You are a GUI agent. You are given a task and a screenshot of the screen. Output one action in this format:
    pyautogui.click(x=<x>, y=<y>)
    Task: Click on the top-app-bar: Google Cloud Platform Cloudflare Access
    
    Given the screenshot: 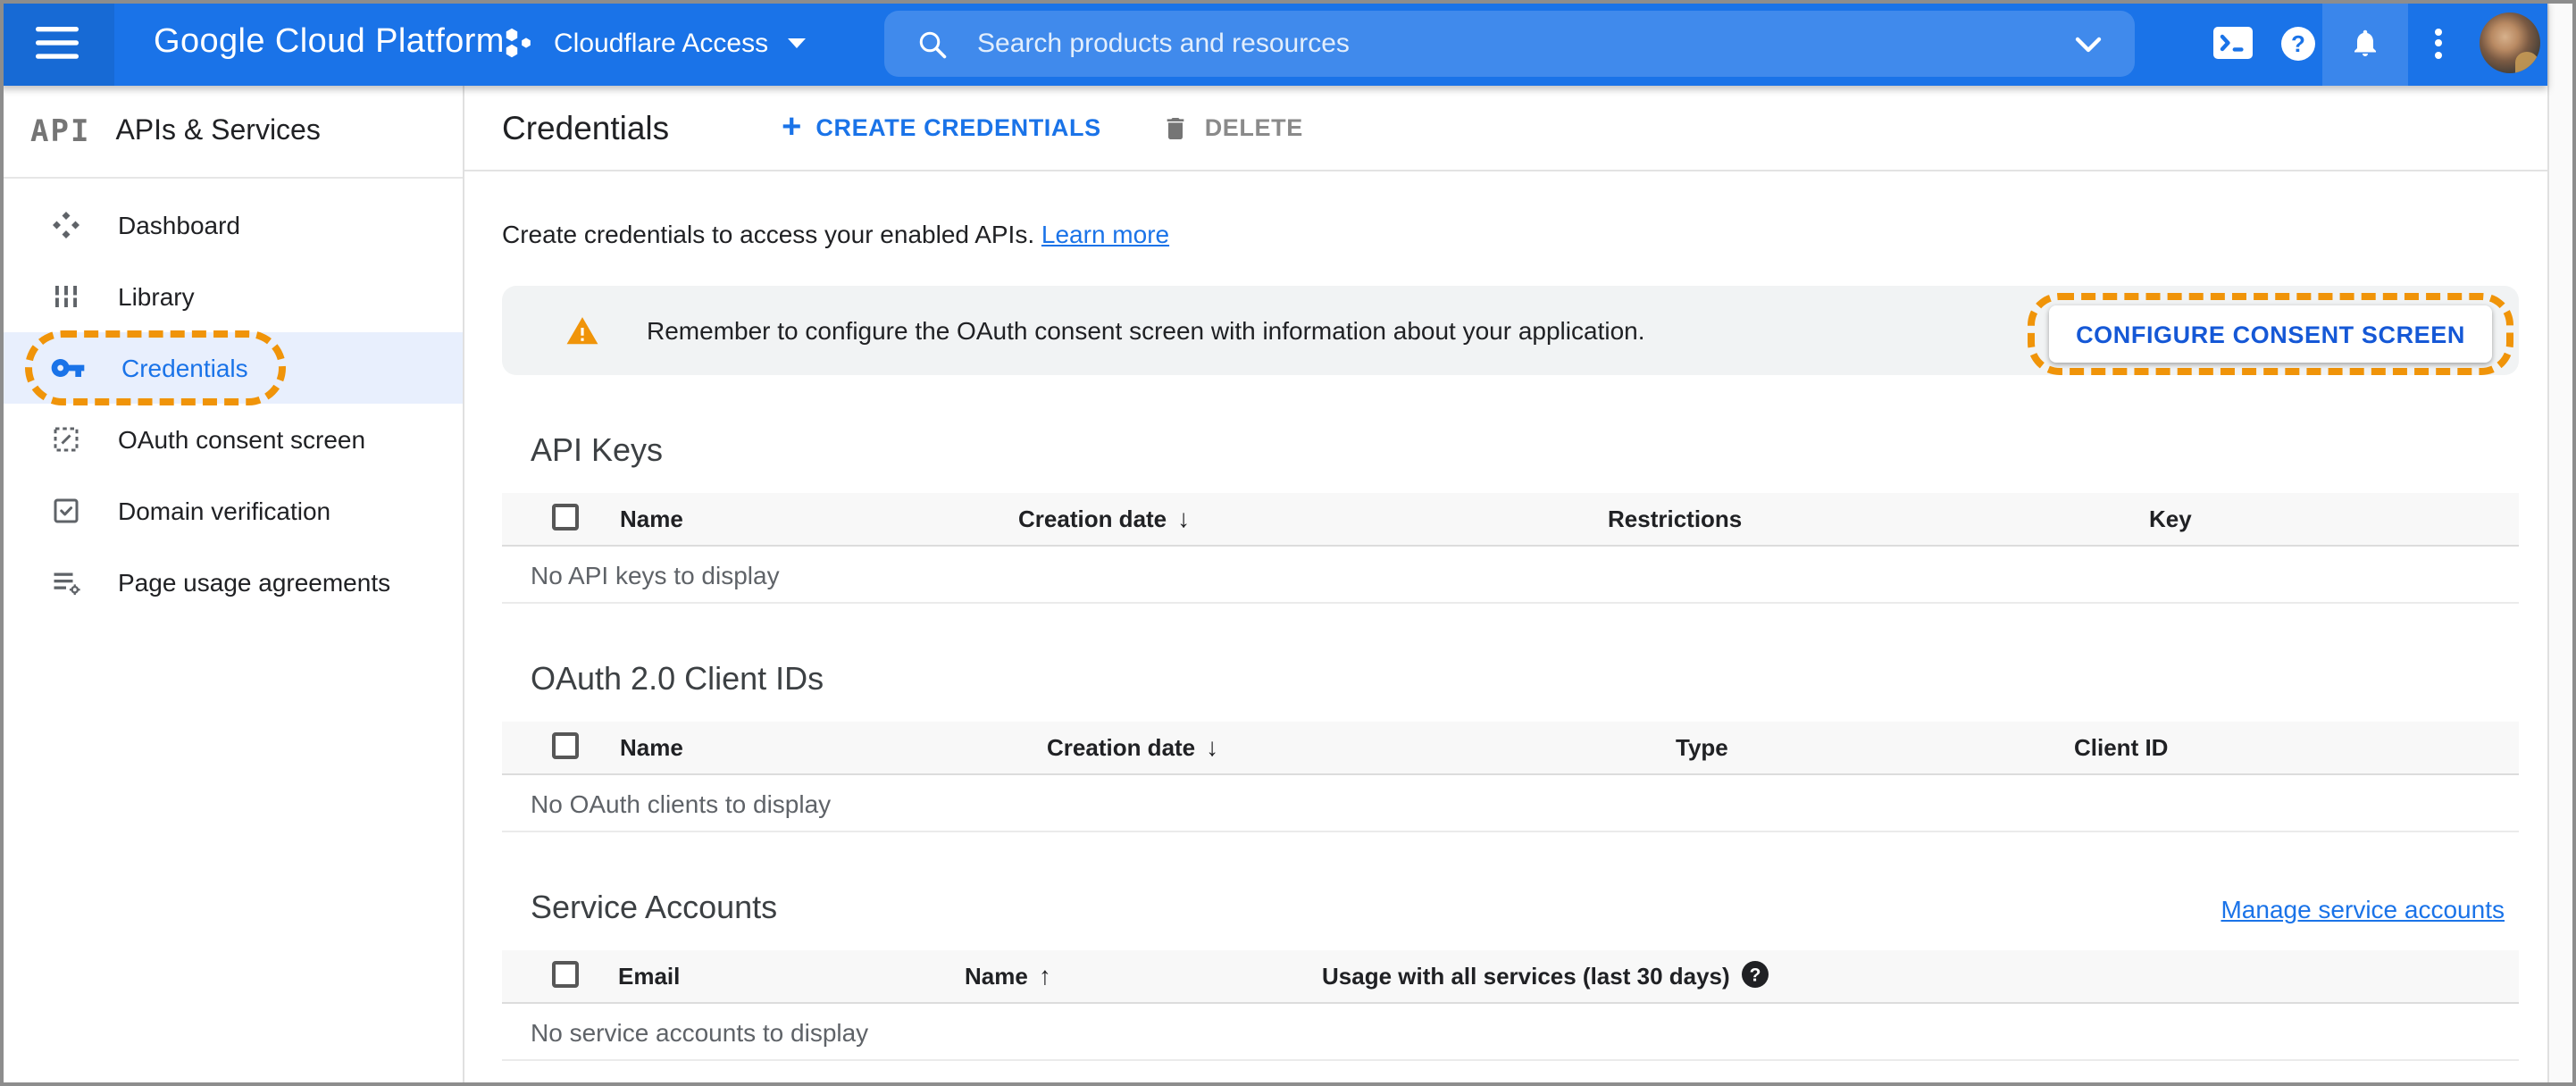 What is the action you would take?
    pyautogui.click(x=1274, y=43)
    